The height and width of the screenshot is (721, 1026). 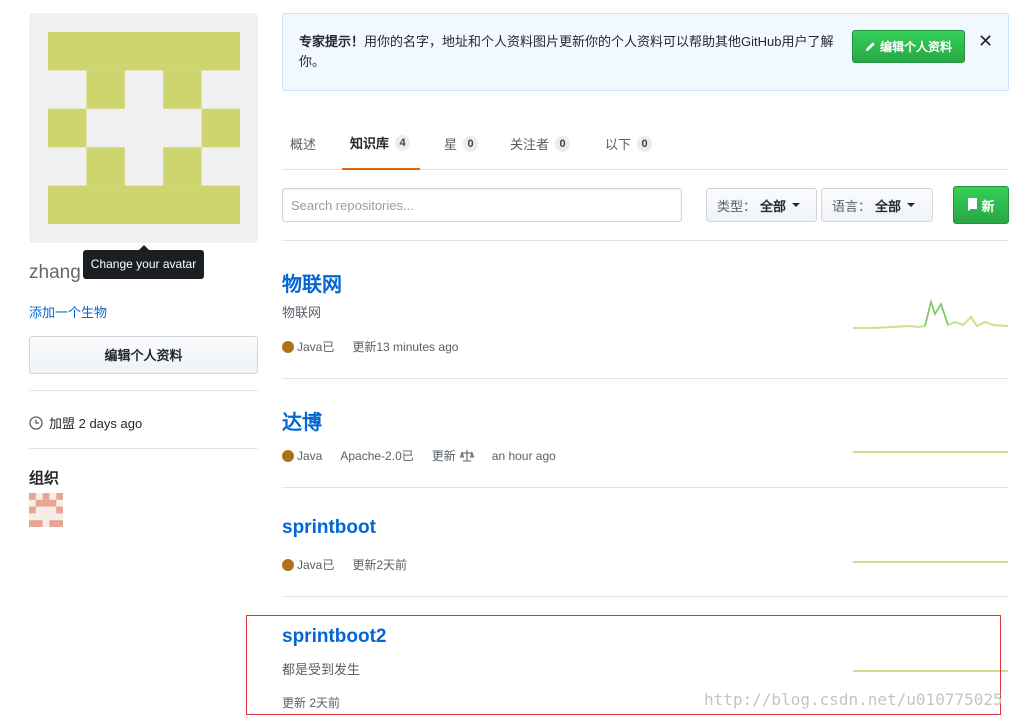 What do you see at coordinates (380, 565) in the screenshot?
I see `repo-updated: 更新2天前` at bounding box center [380, 565].